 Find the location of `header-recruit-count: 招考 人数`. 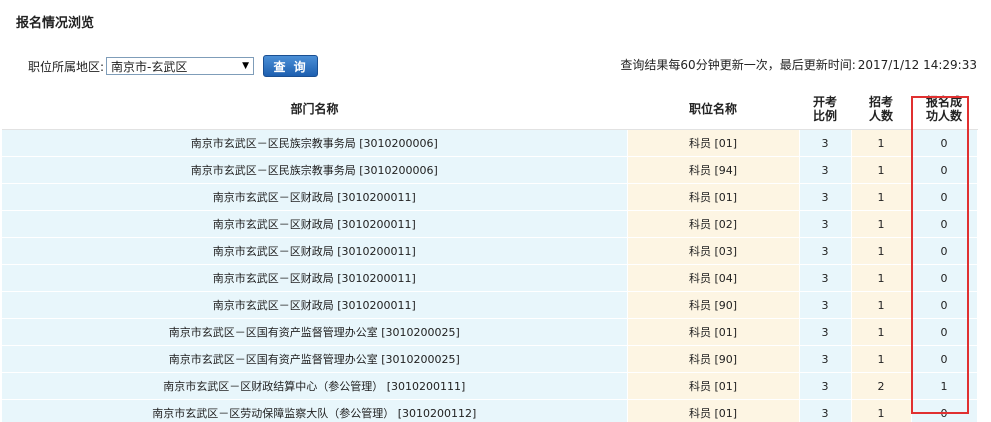

header-recruit-count: 招考 人数 is located at coordinates (881, 109).